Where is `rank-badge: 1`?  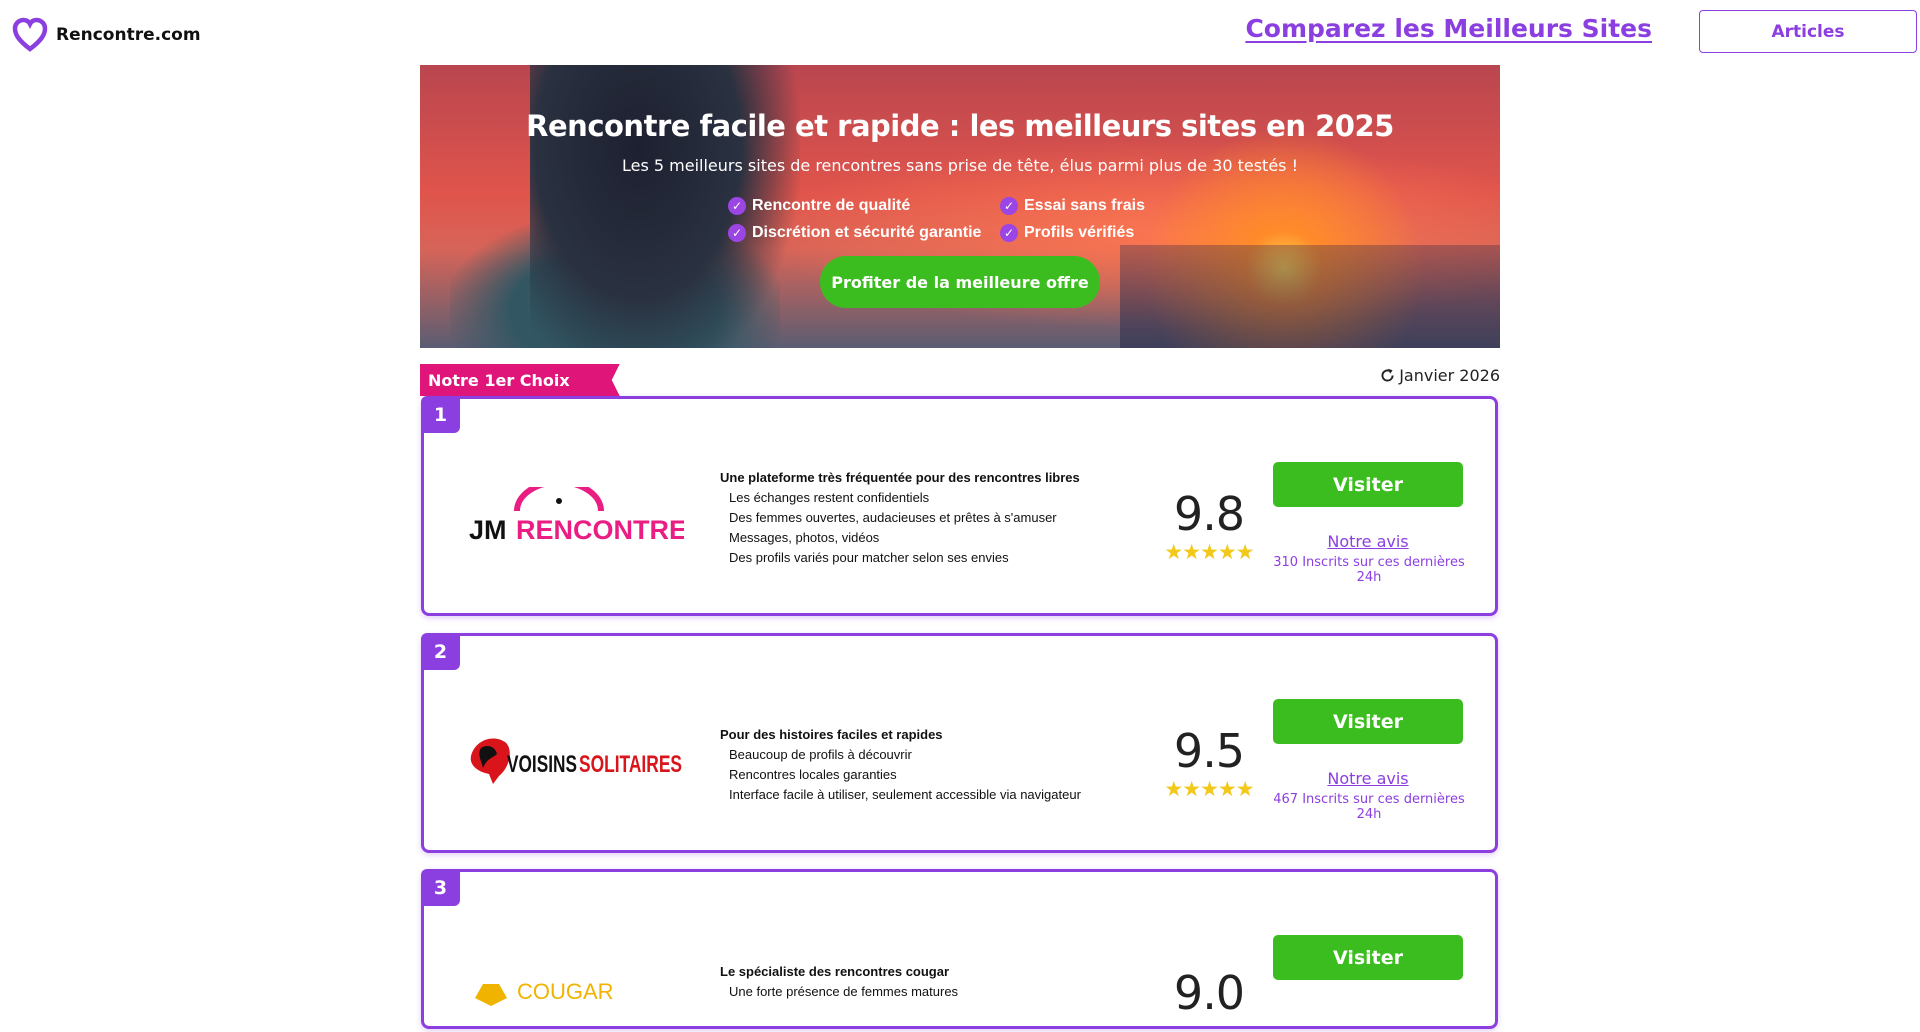
rank-badge: 1 is located at coordinates (440, 414).